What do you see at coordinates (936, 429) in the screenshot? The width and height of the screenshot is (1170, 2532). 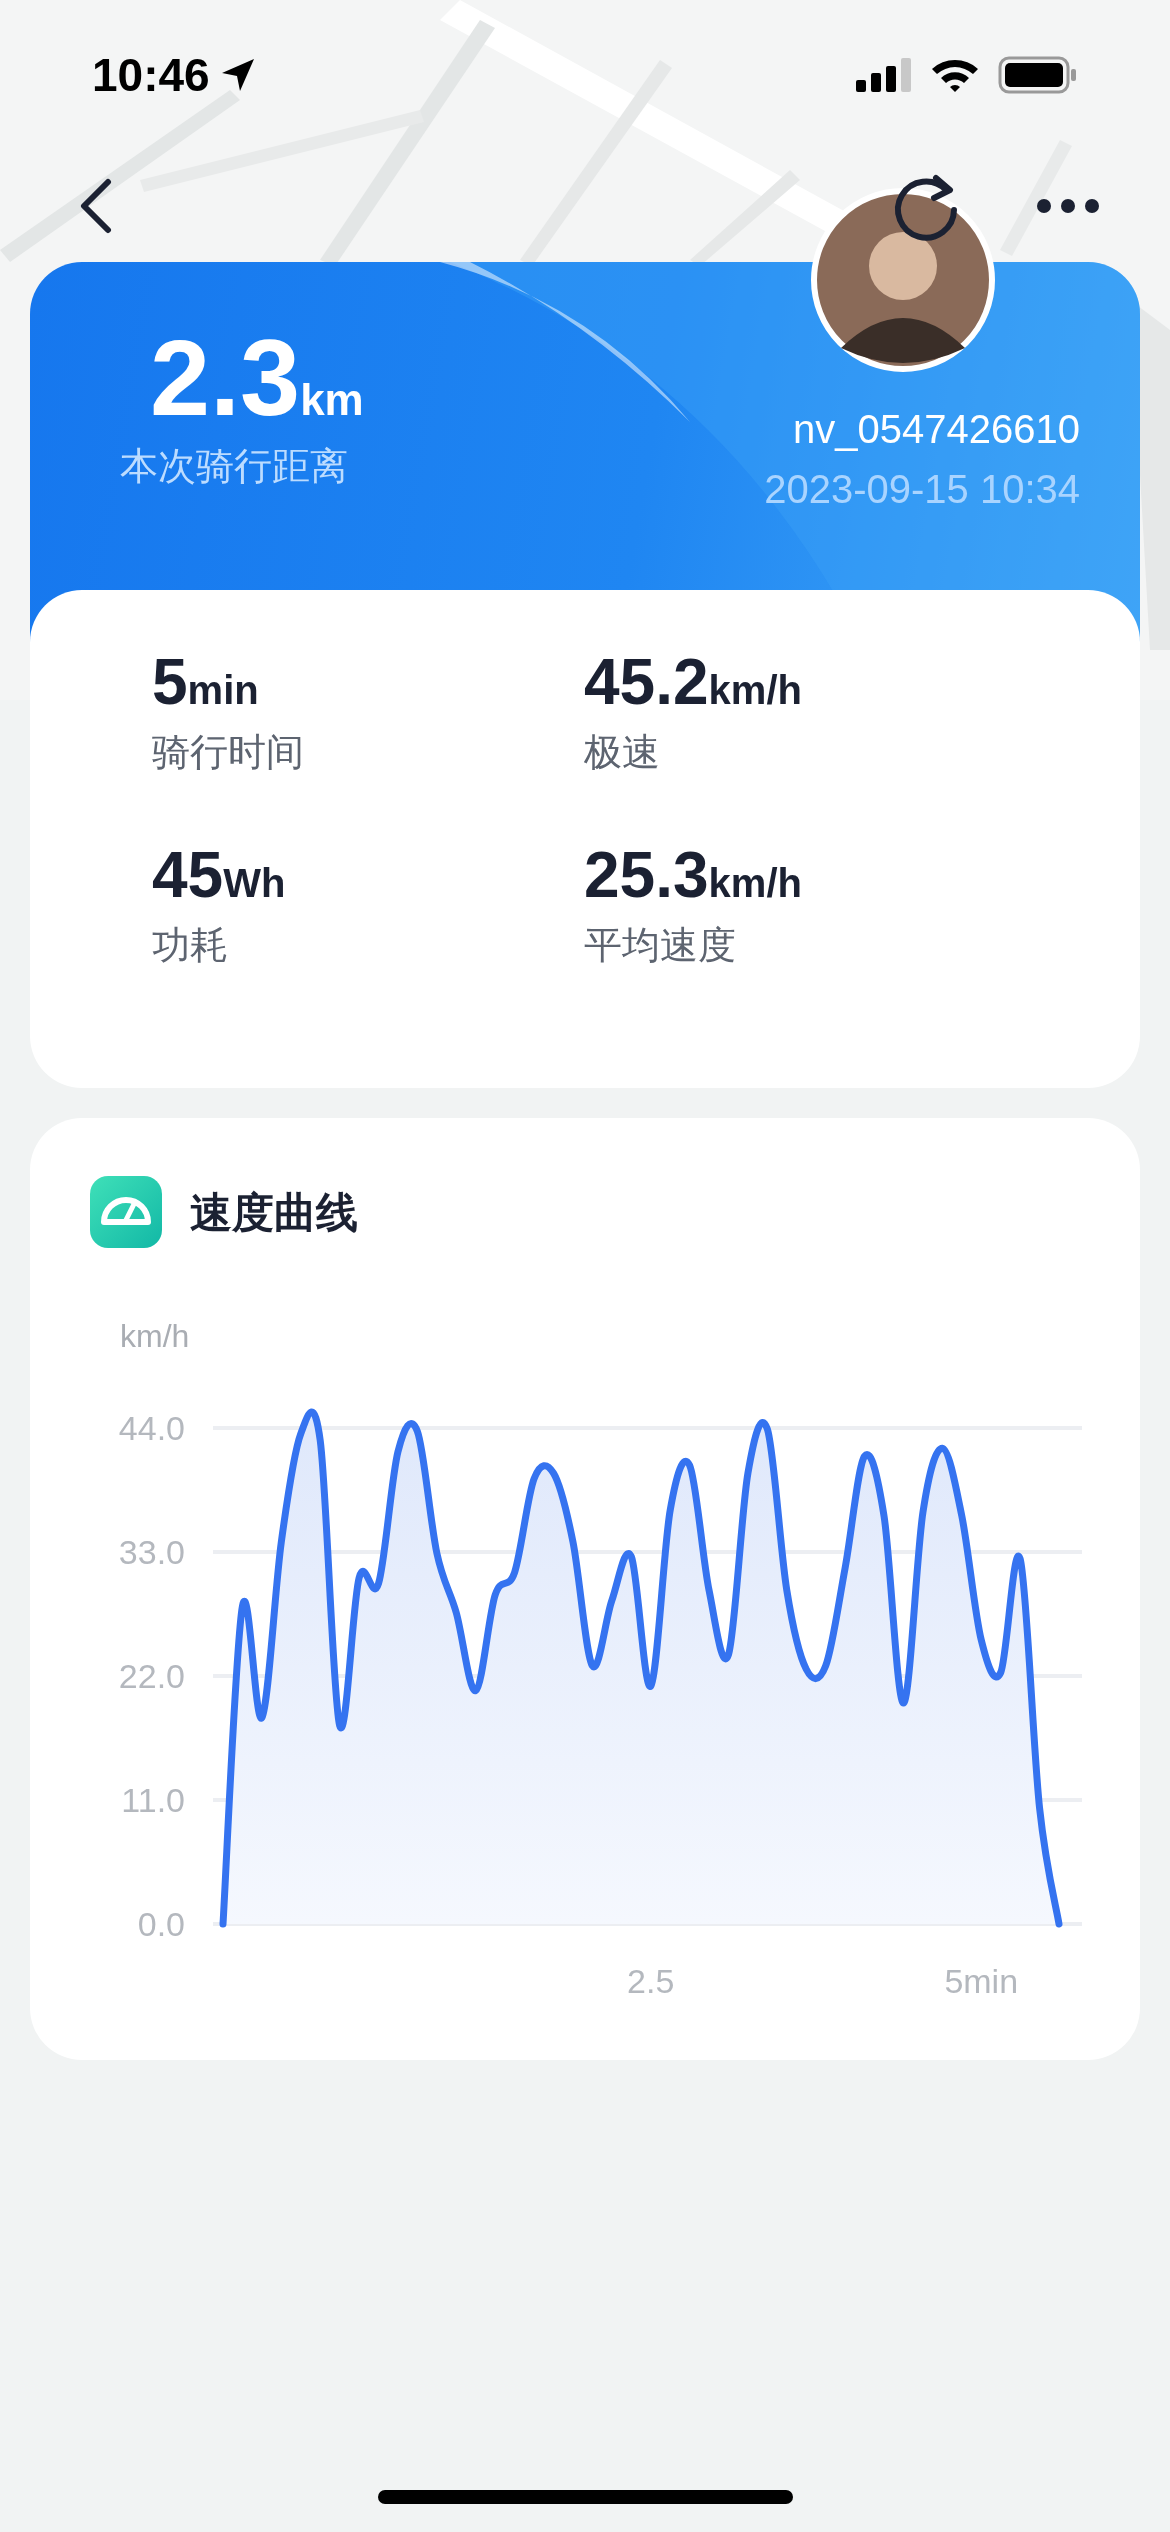 I see `username: nv_0547426610` at bounding box center [936, 429].